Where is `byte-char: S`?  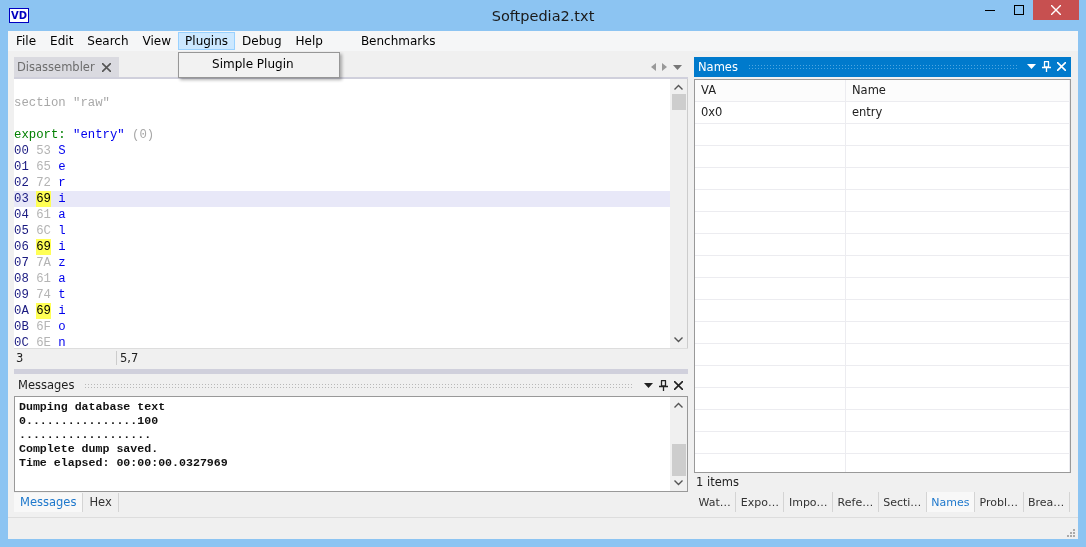
byte-char: S is located at coordinates (62, 151).